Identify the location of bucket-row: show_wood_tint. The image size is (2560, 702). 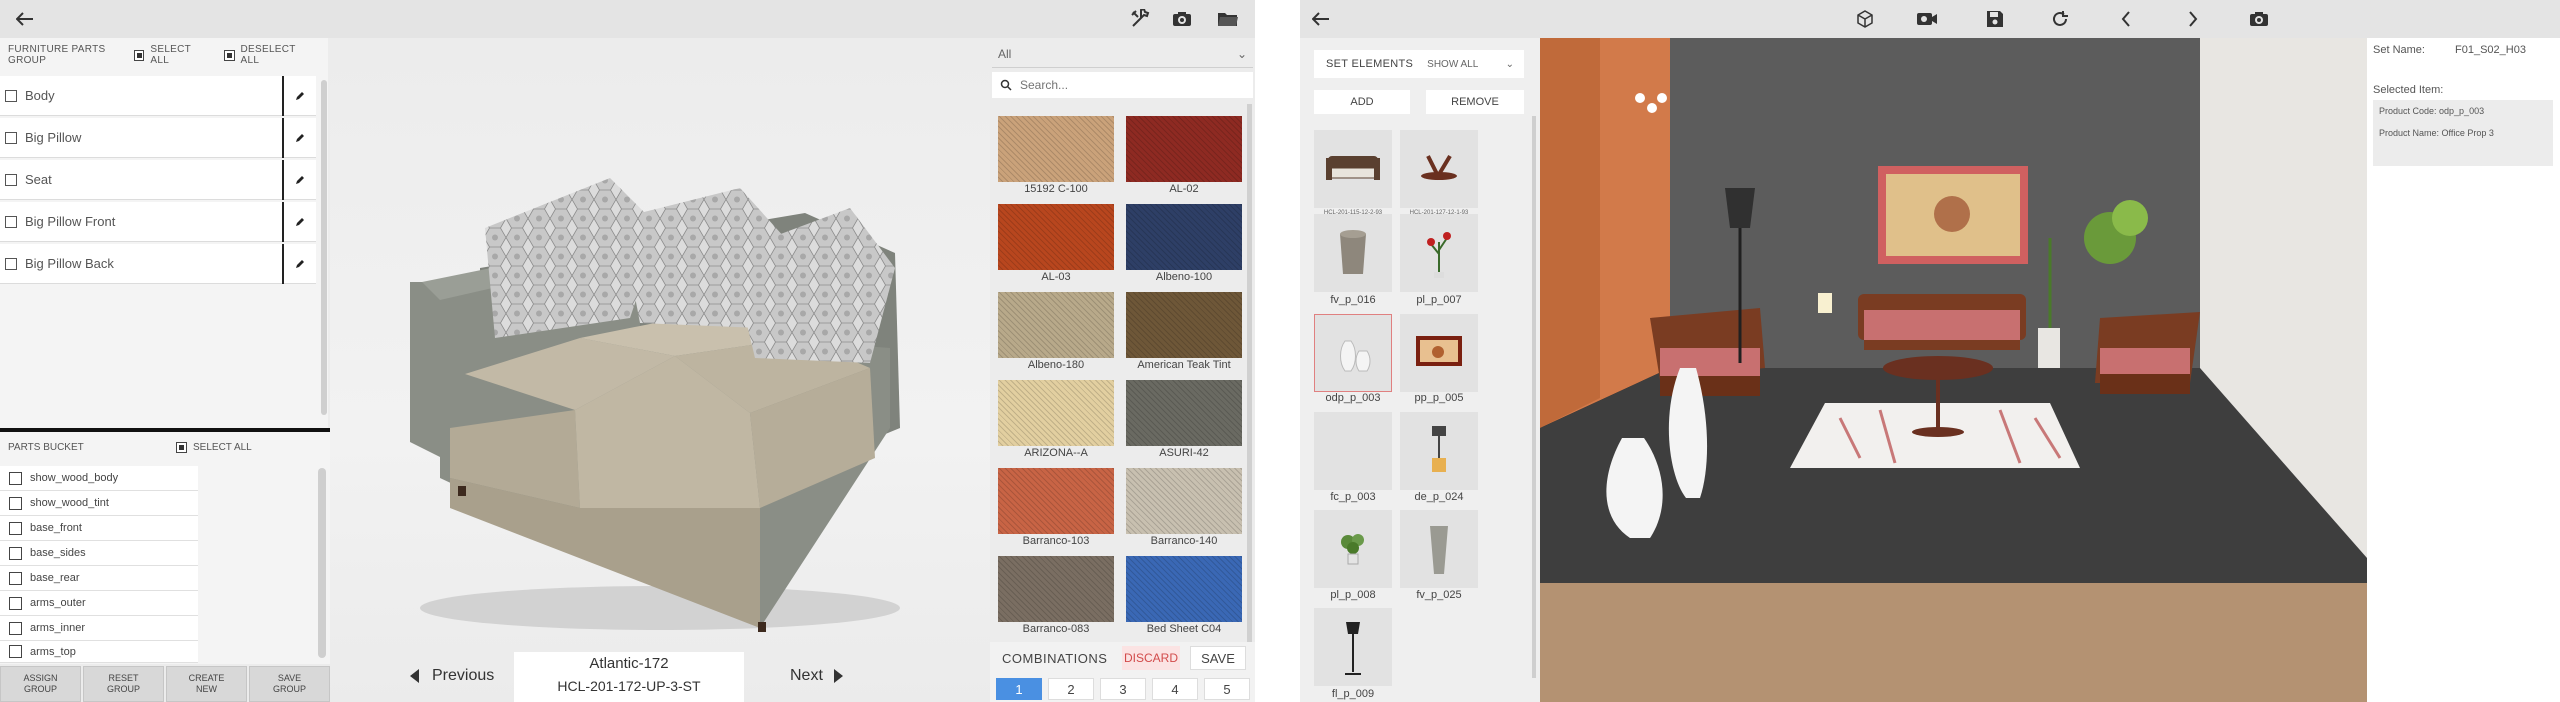
(99, 503).